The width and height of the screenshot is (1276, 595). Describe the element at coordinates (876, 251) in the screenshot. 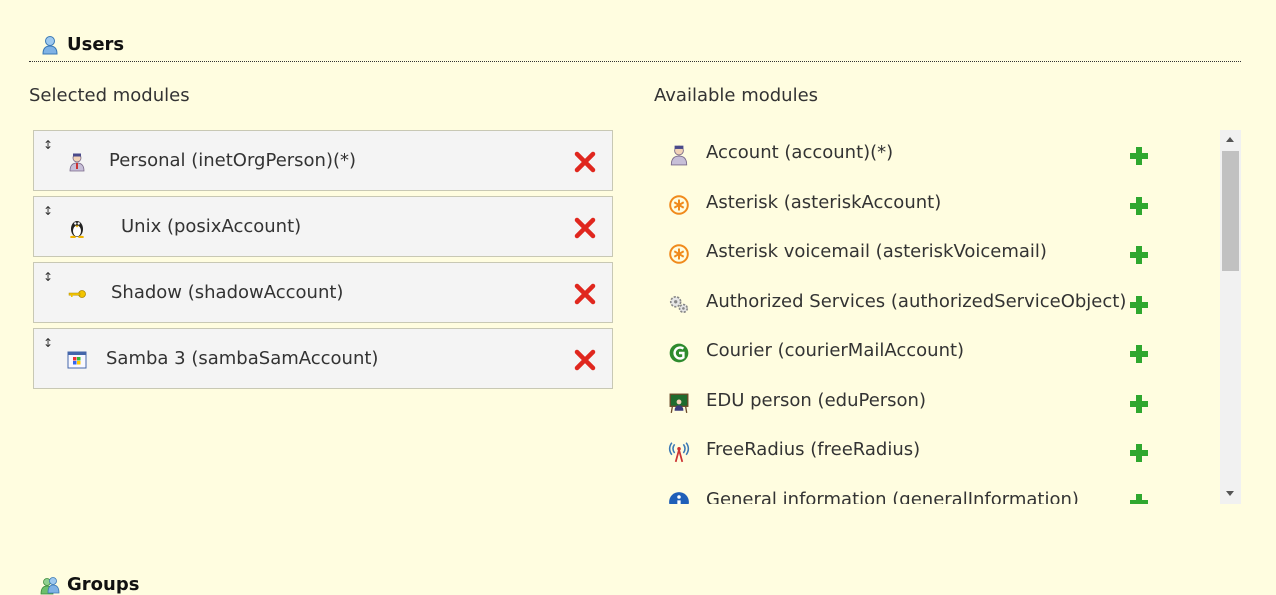

I see `available-module-name: Asterisk voicemail (asteriskVoicemail)` at that location.